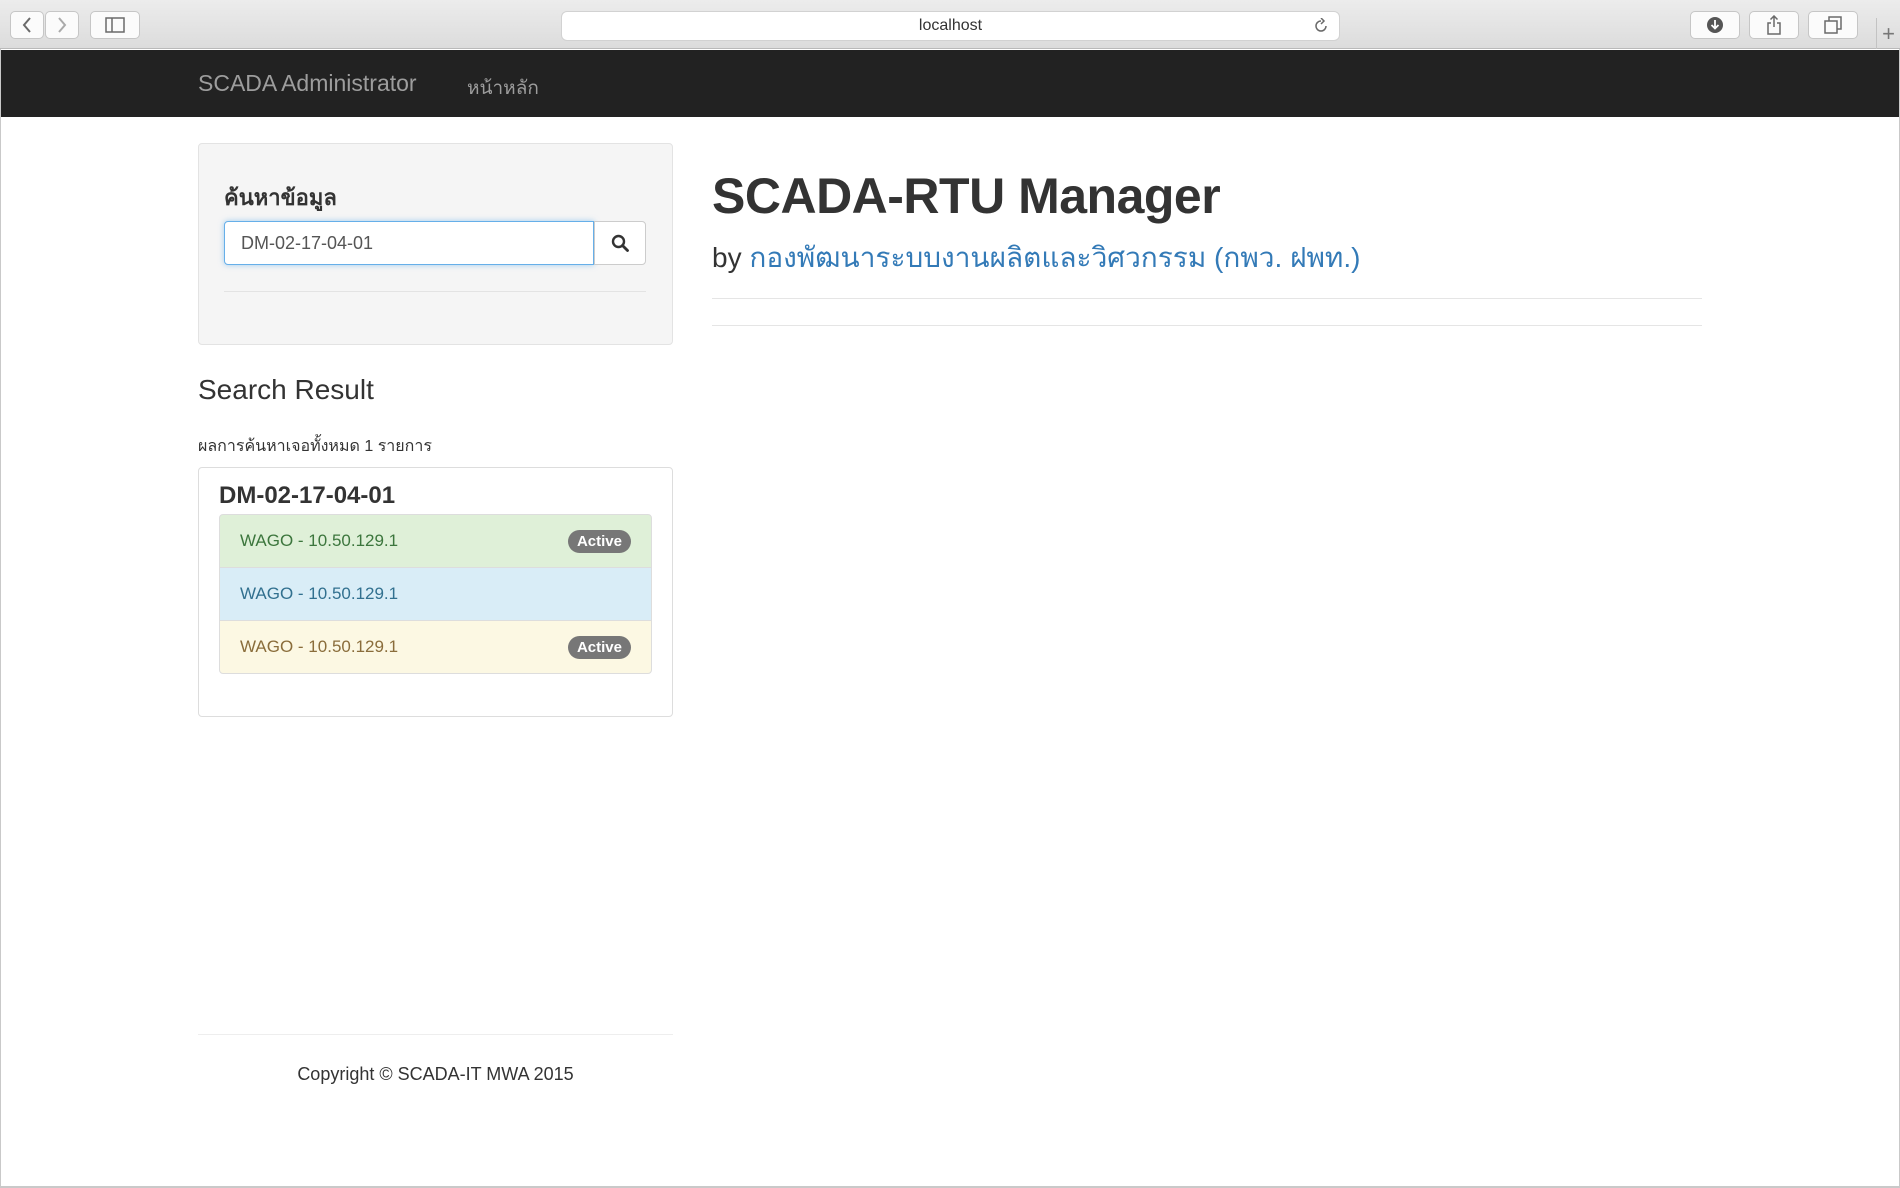 The height and width of the screenshot is (1188, 1900). What do you see at coordinates (307, 495) in the screenshot?
I see `result-panel-title: DM-02-17-04-01` at bounding box center [307, 495].